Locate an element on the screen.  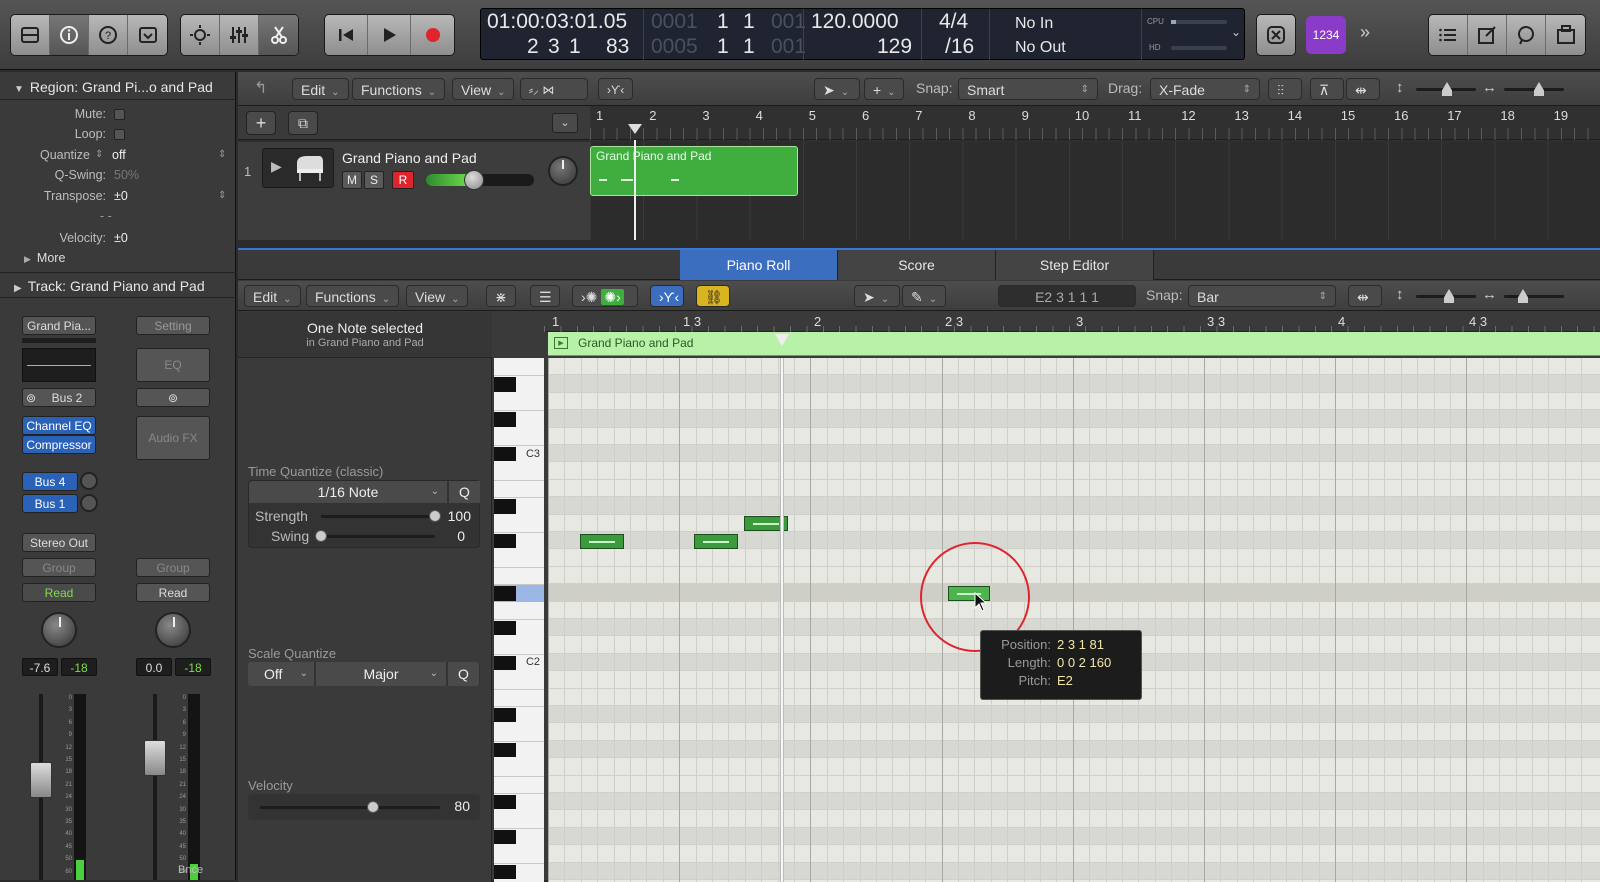
piano-snap-select: Bar ⇕ is located at coordinates (1262, 296).